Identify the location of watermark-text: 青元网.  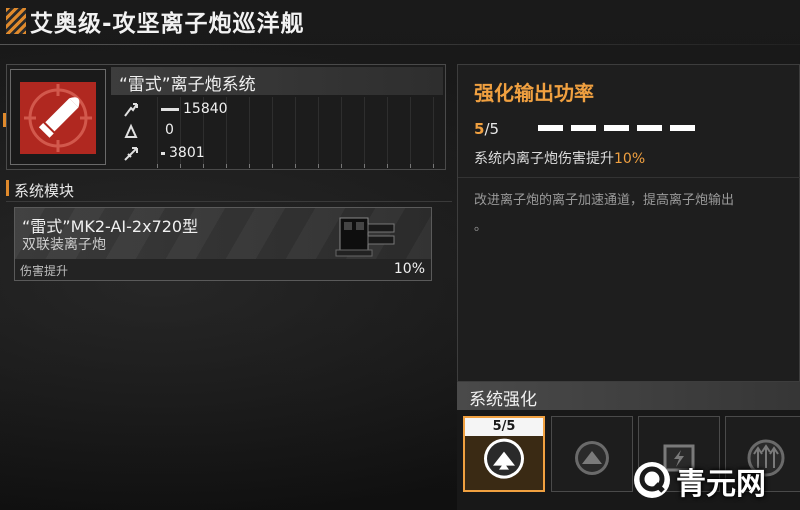
(721, 484).